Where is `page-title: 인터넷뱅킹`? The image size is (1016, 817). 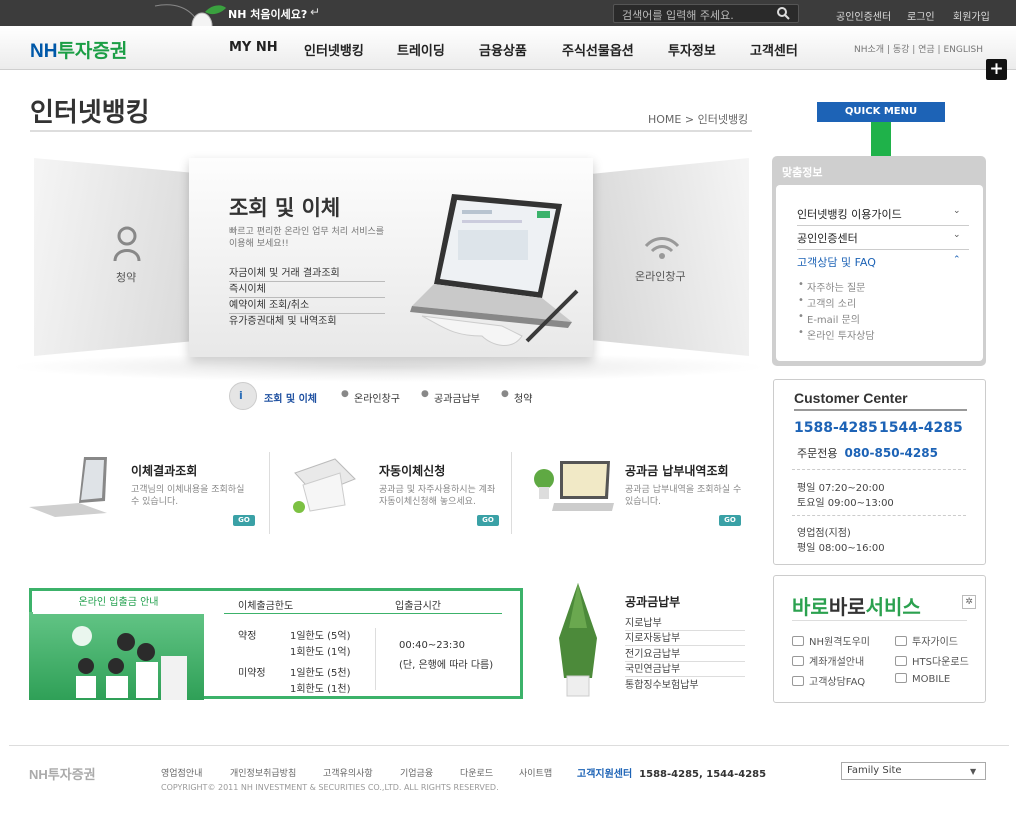
page-title: 인터넷뱅킹 is located at coordinates (90, 113).